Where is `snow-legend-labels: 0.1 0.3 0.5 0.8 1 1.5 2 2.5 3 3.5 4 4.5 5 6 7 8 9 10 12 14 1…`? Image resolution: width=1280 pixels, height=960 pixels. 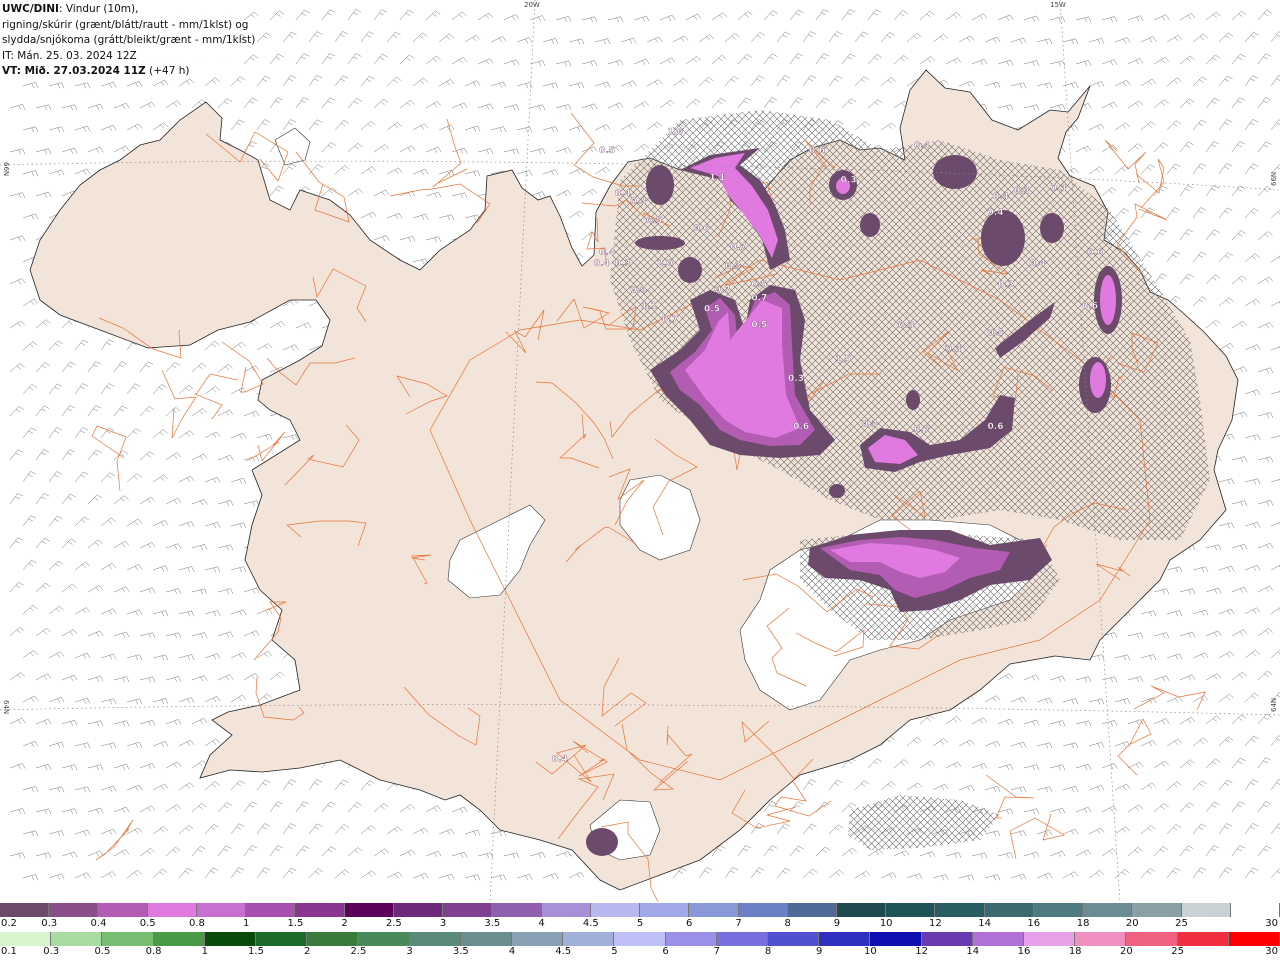
snow-legend-labels: 0.1 0.3 0.5 0.8 1 1.5 2 2.5 3 3.5 4 4.5 5 6 7 8 9 10 12 14 1… is located at coordinates (640, 952).